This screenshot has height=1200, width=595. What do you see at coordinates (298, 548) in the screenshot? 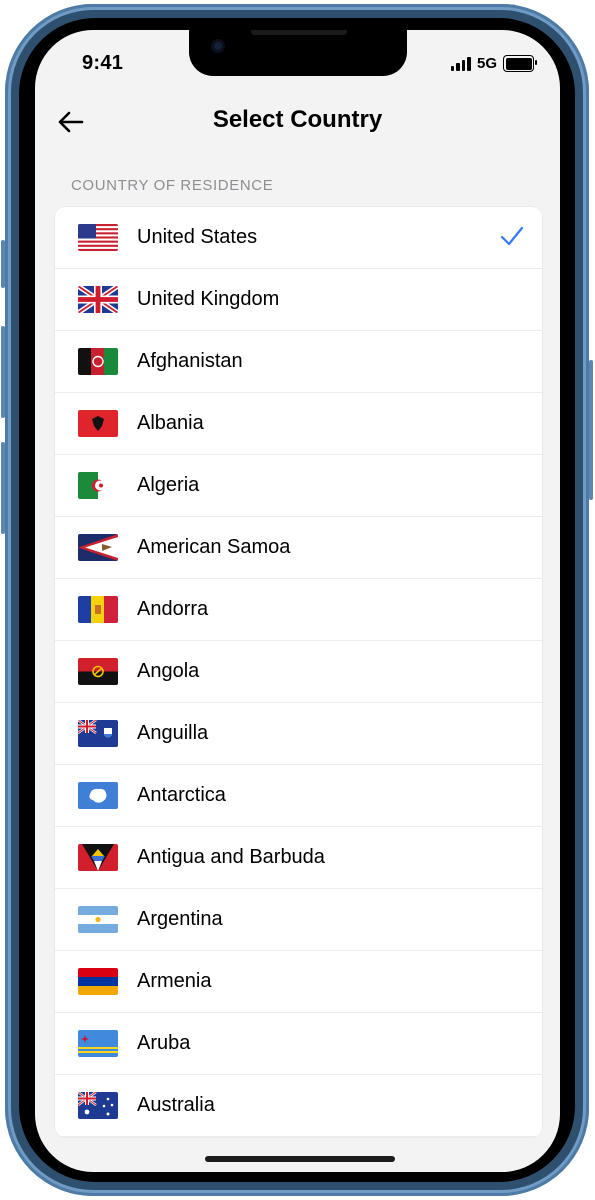
I see `country-row-as: American Samoa` at bounding box center [298, 548].